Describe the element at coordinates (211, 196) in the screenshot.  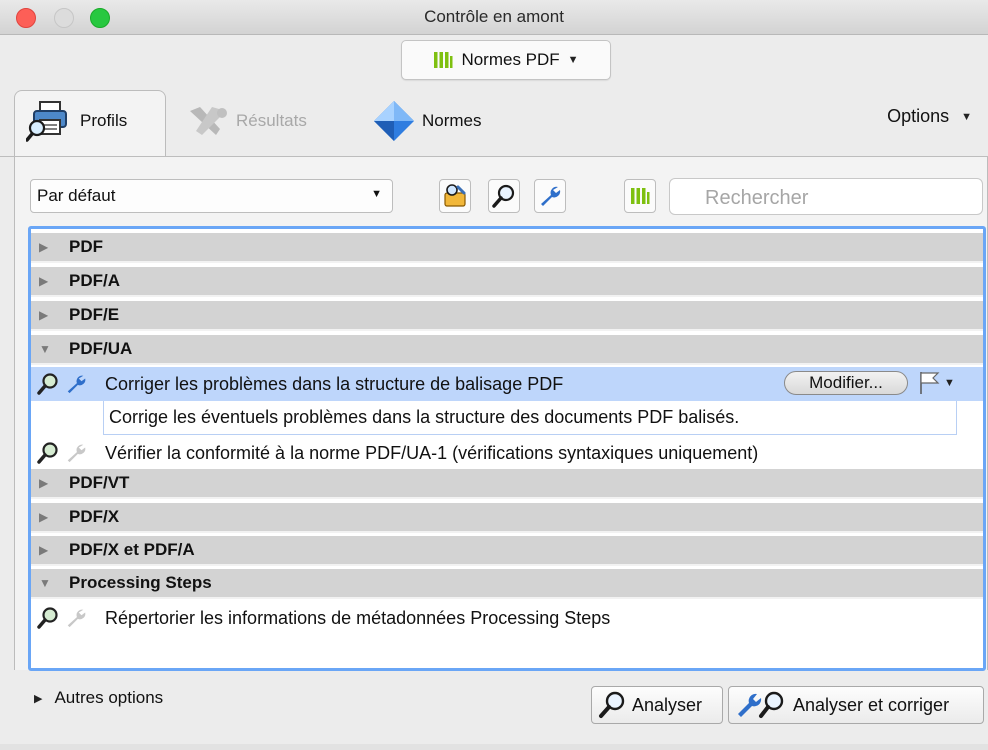
I see `profile-library-dropdown: Par défaut ▼` at that location.